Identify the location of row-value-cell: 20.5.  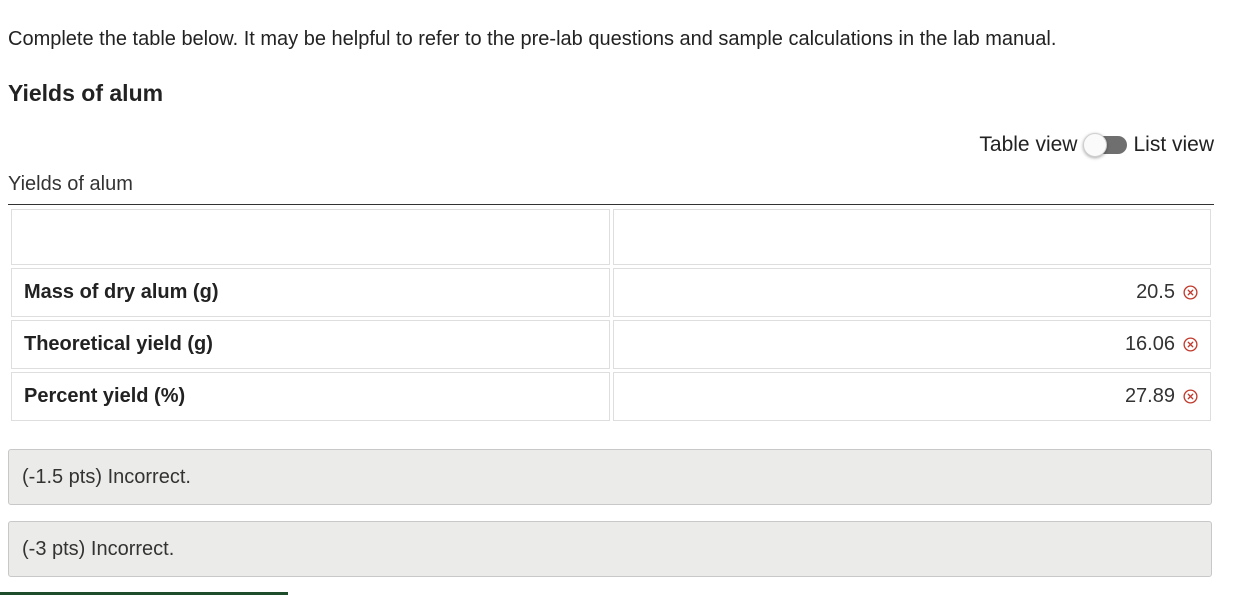
(911, 292).